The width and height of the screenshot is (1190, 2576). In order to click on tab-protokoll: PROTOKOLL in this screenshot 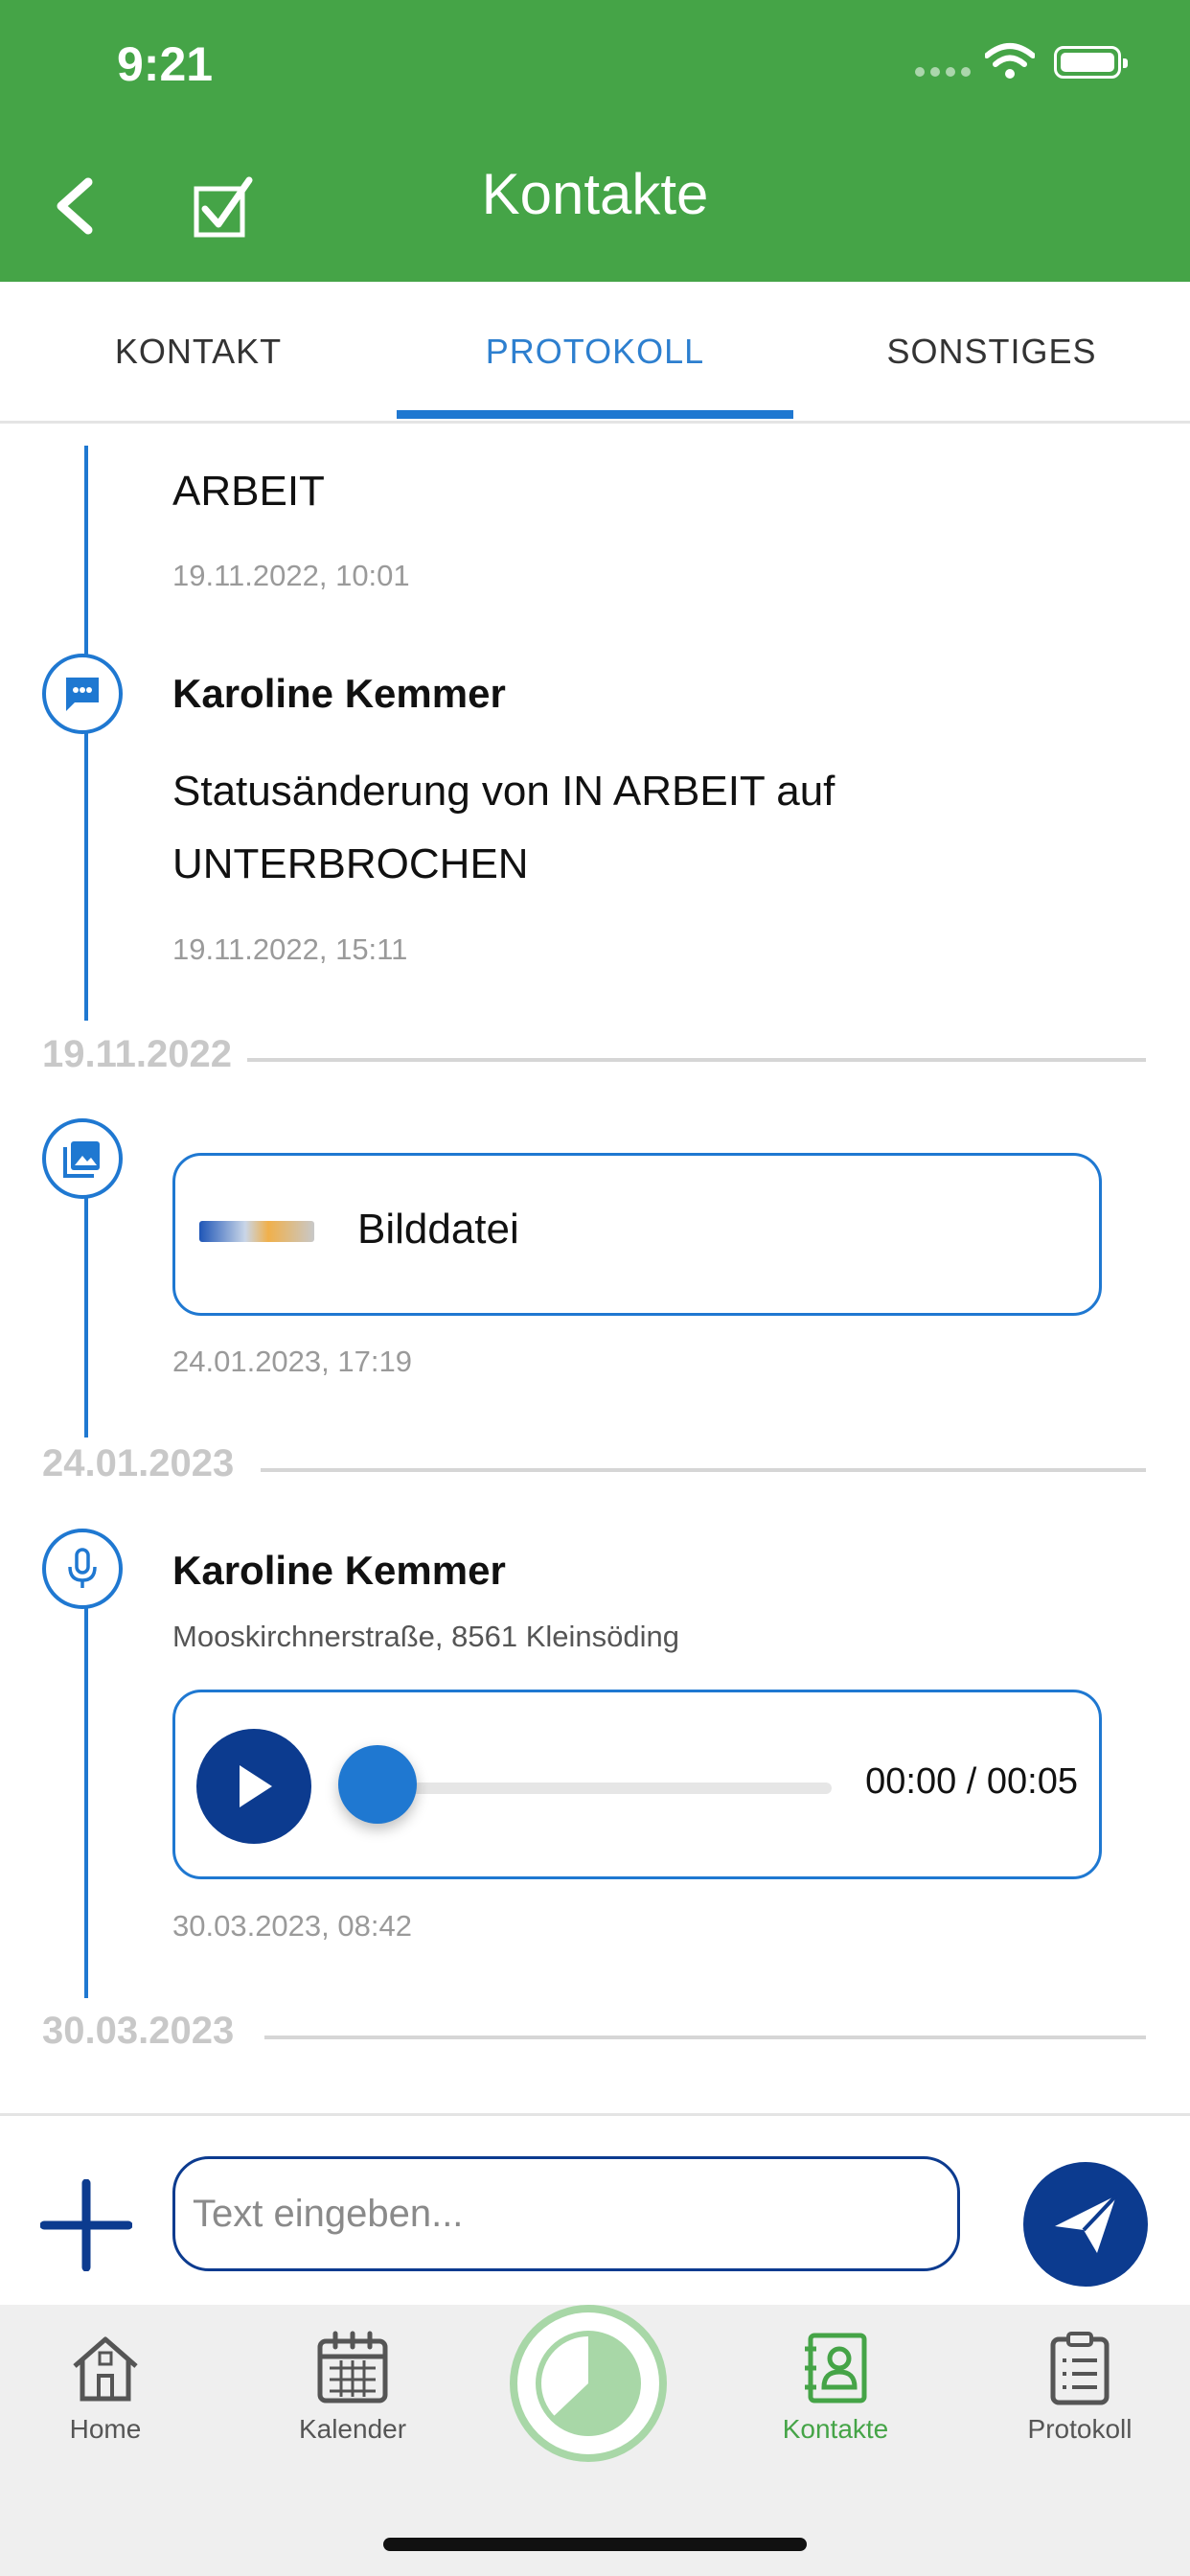, I will do `click(595, 351)`.